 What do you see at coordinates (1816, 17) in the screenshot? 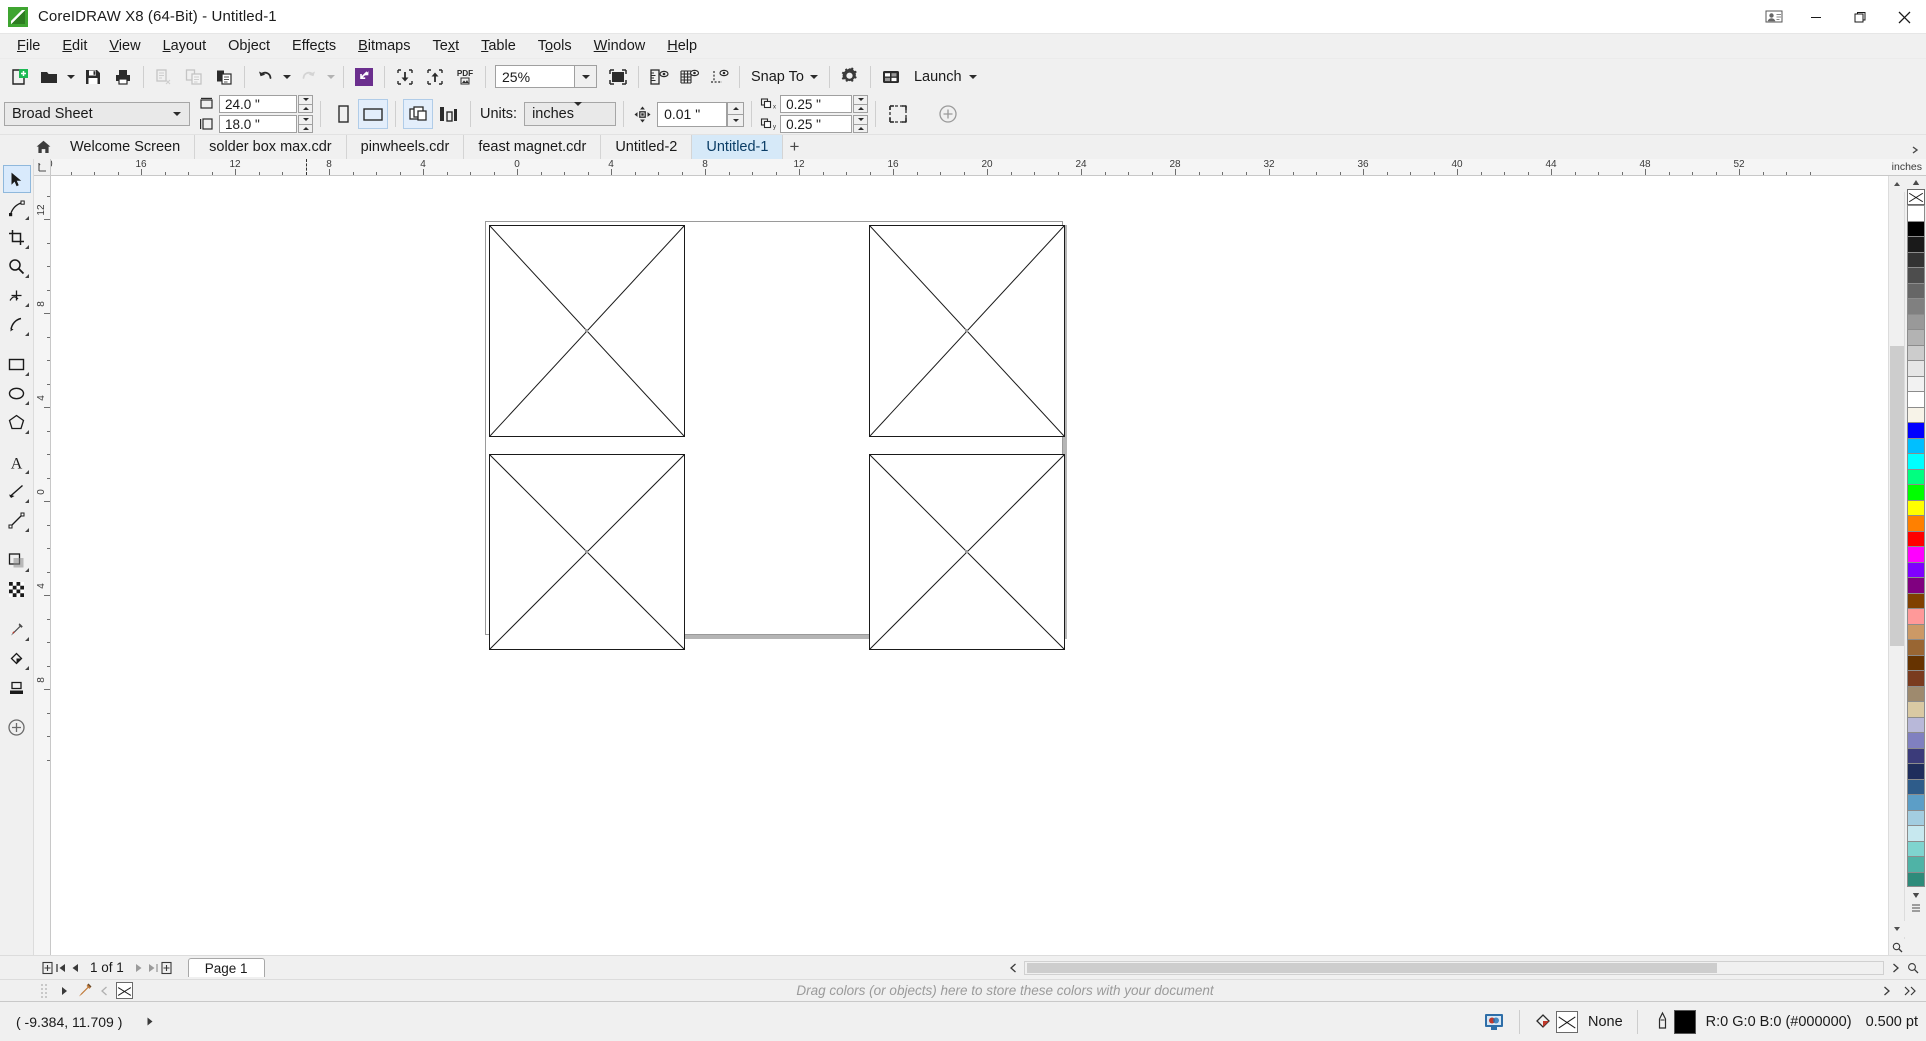
I see `minimize-button` at bounding box center [1816, 17].